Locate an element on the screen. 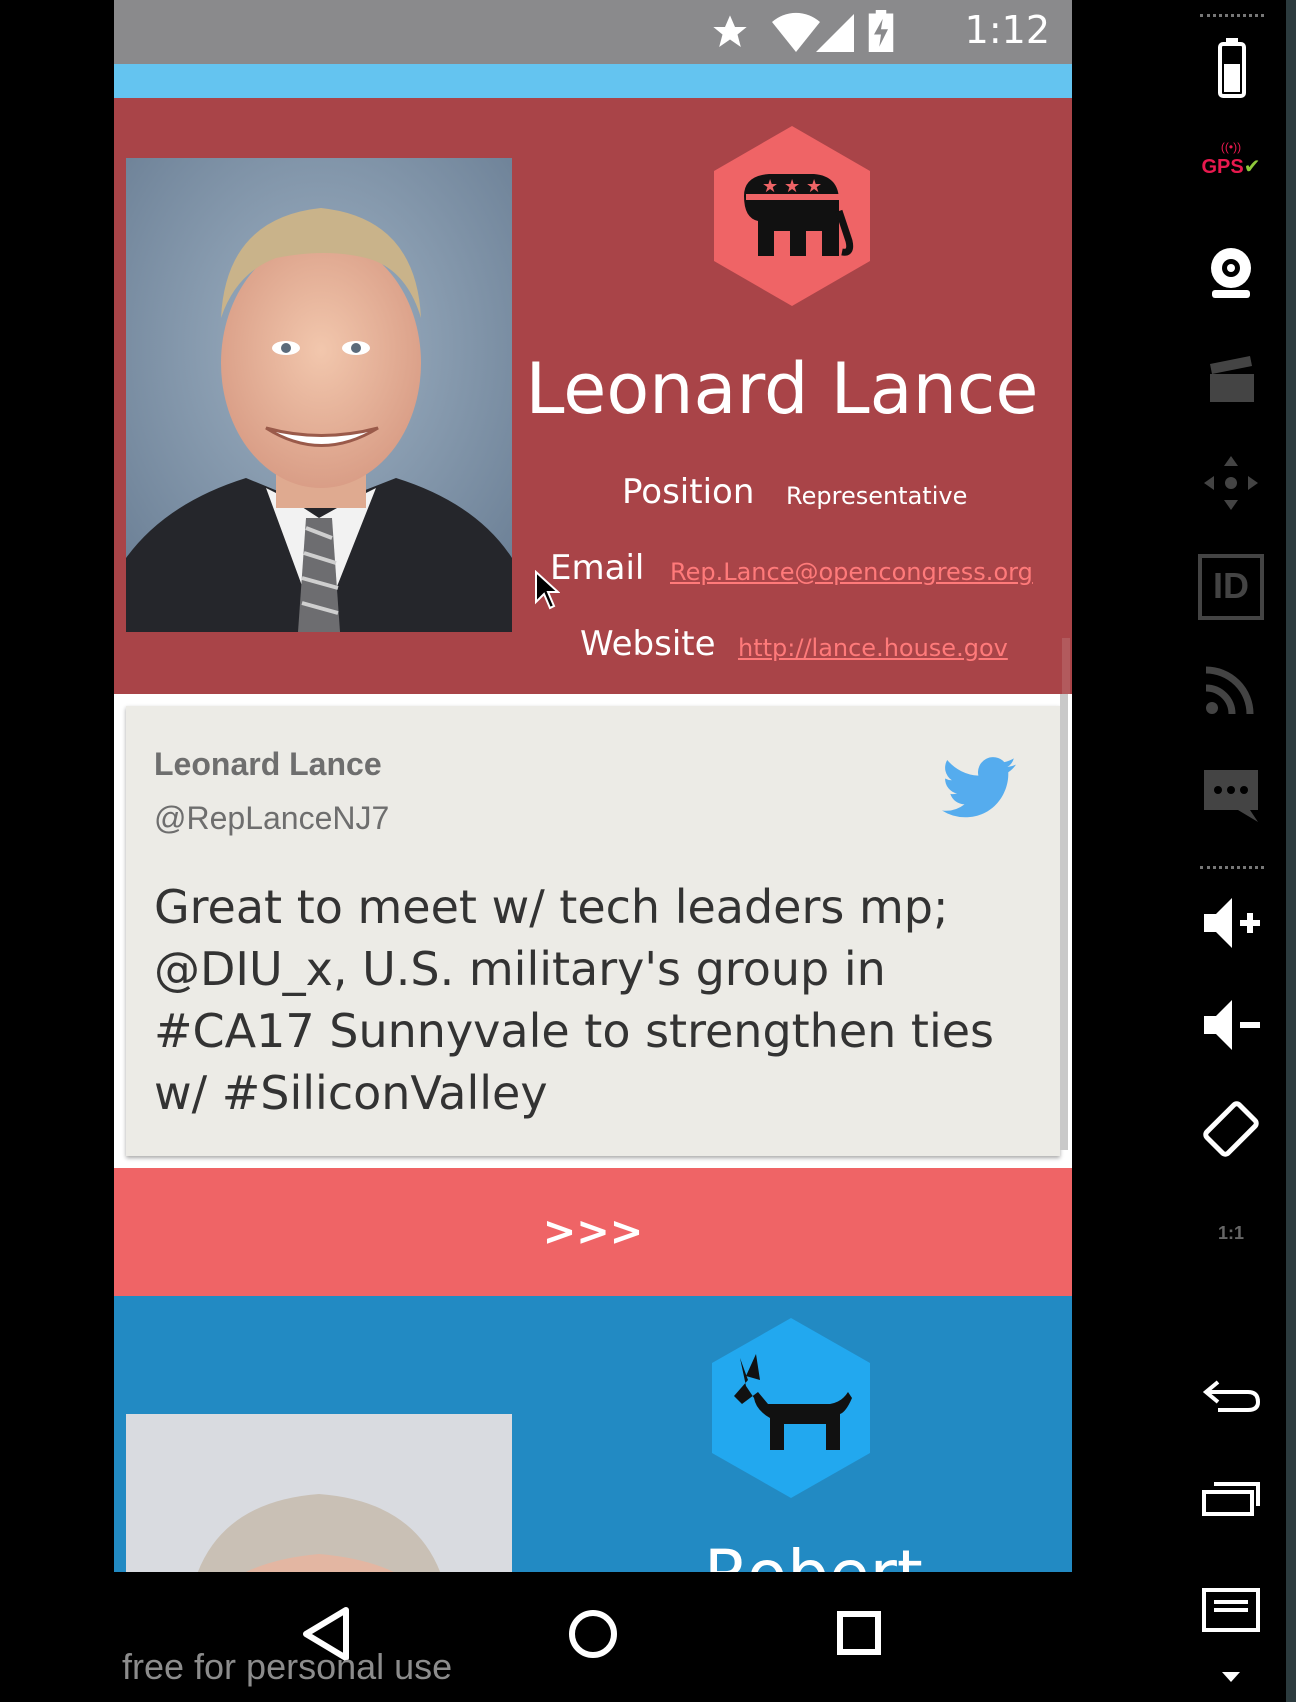 This screenshot has height=1702, width=1296. emulator-sidebar: ((•)) GPS✔ ID 1:1 is located at coordinates (1231, 851).